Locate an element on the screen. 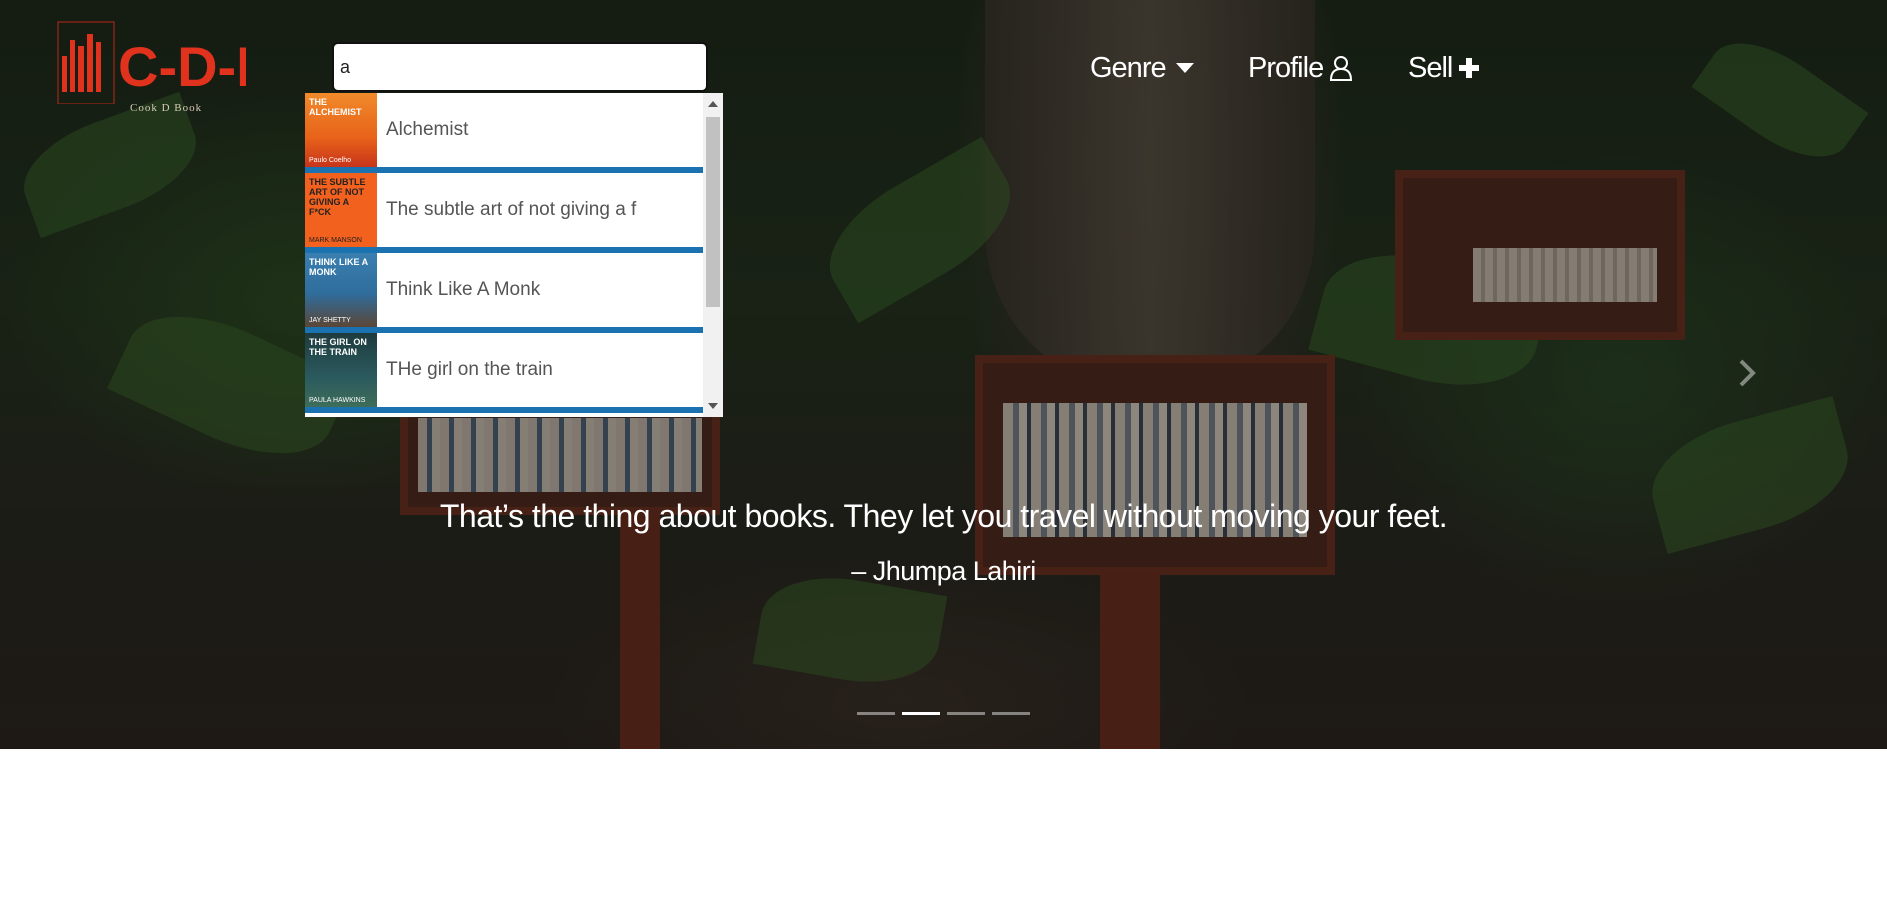  search-input is located at coordinates (520, 67).